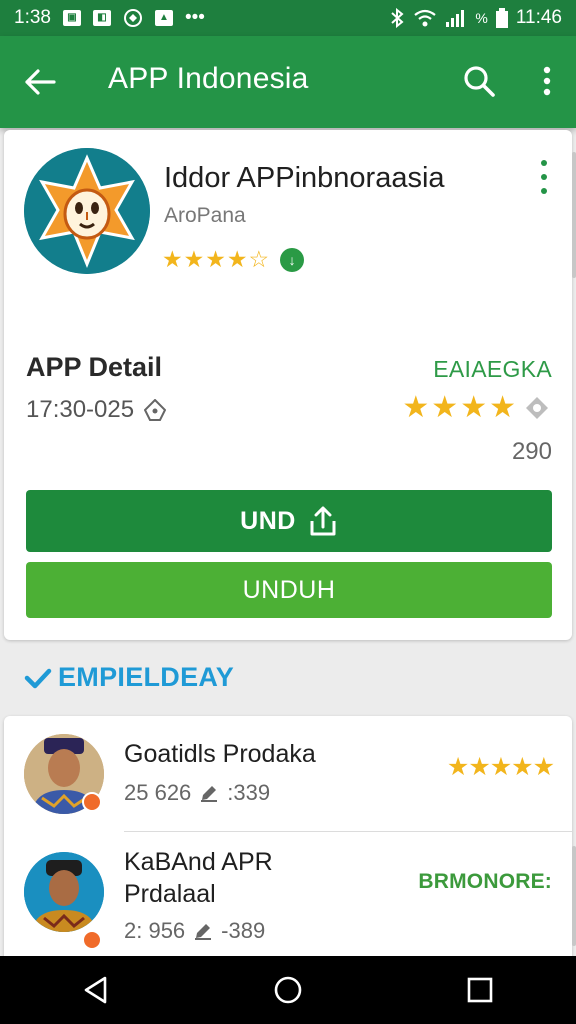  I want to click on triangle-back-icon, so click(95, 990).